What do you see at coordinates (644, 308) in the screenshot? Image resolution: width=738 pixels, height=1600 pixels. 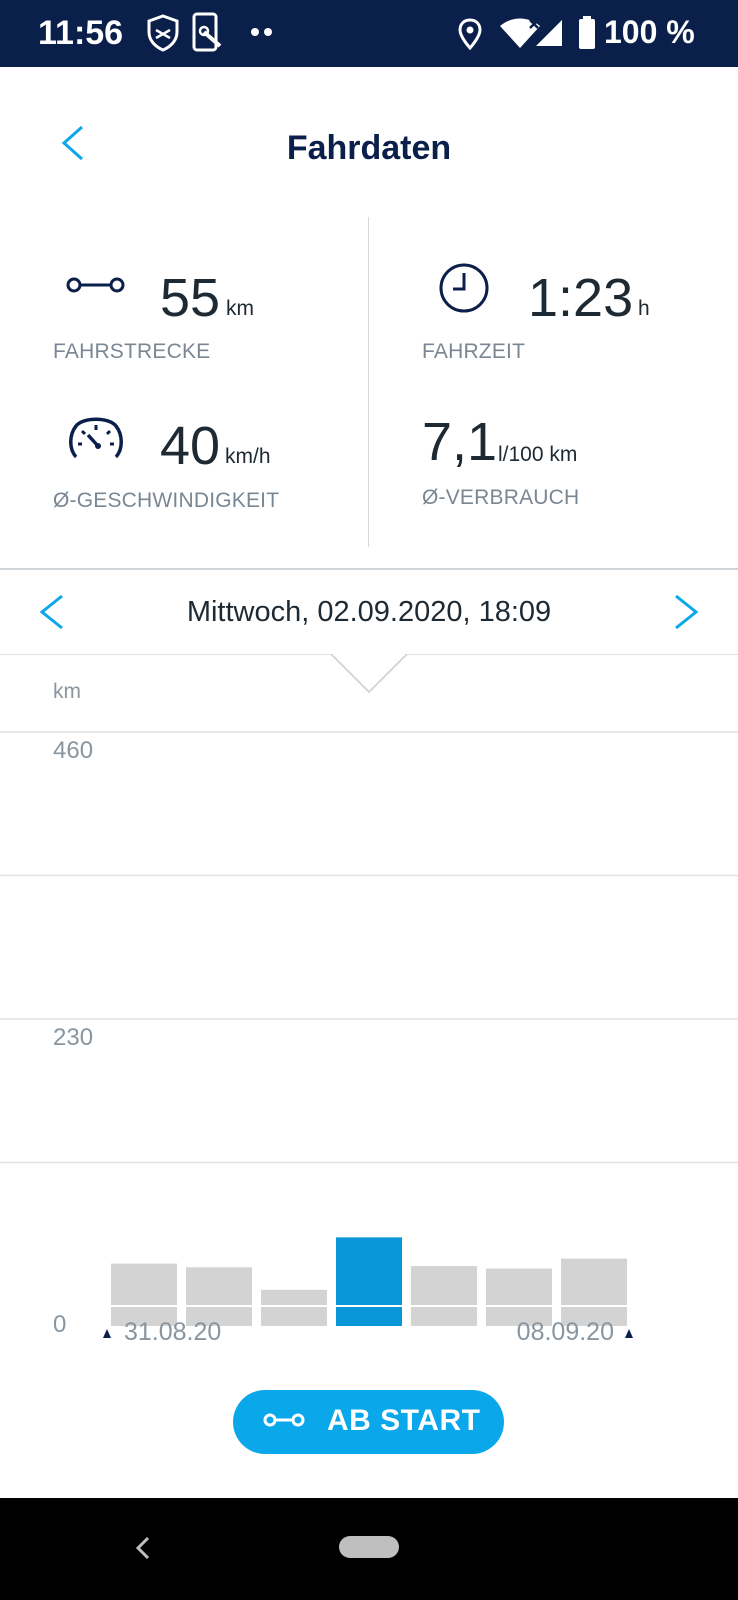 I see `drive-time-unit: h` at bounding box center [644, 308].